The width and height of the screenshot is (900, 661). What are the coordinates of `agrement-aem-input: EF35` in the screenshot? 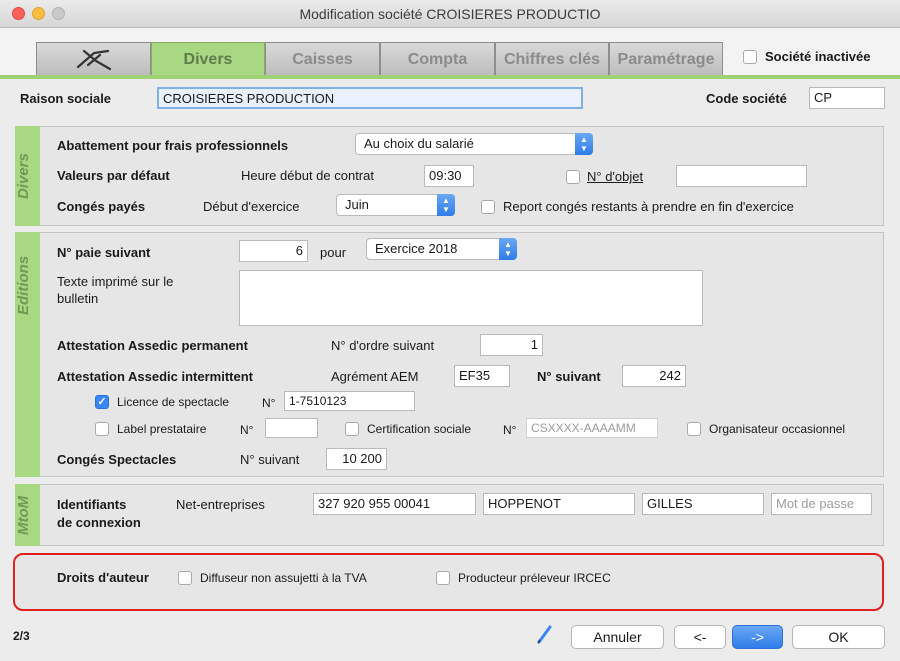 It's located at (482, 376).